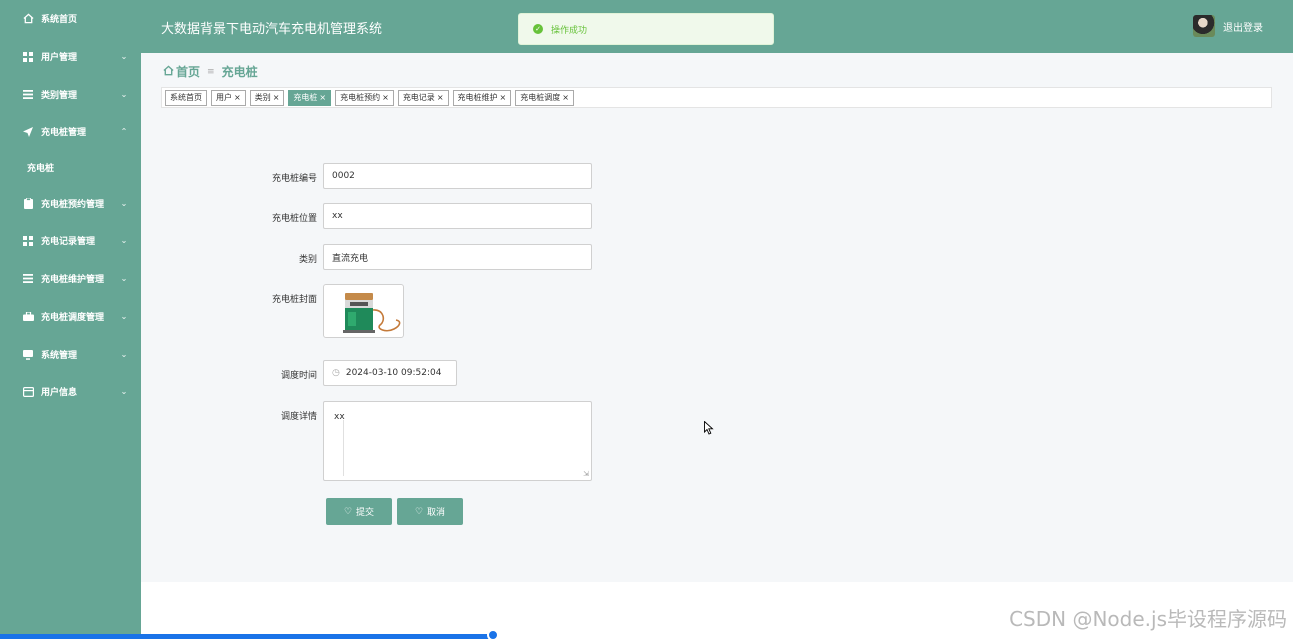 The height and width of the screenshot is (639, 1293). I want to click on send-icon, so click(28, 131).